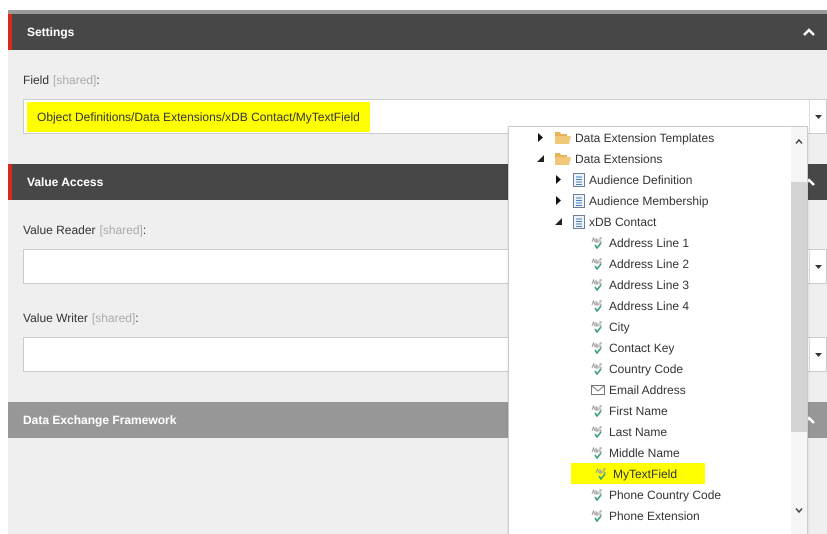  I want to click on scroll-up-icon, so click(799, 141).